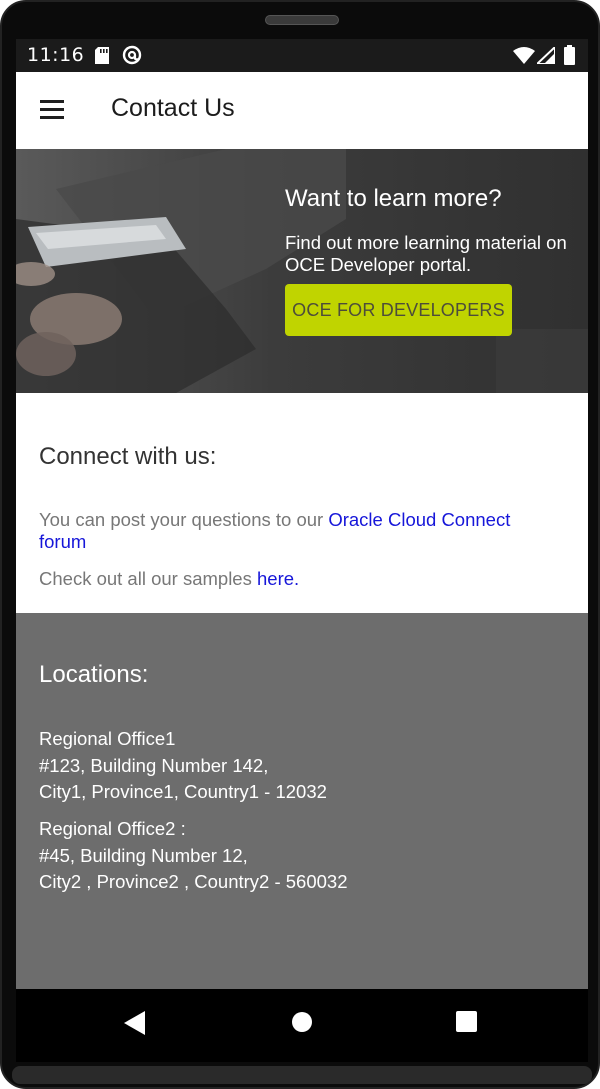 This screenshot has width=600, height=1089. What do you see at coordinates (184, 519) in the screenshot?
I see `forum-text: You can post your questions to our` at bounding box center [184, 519].